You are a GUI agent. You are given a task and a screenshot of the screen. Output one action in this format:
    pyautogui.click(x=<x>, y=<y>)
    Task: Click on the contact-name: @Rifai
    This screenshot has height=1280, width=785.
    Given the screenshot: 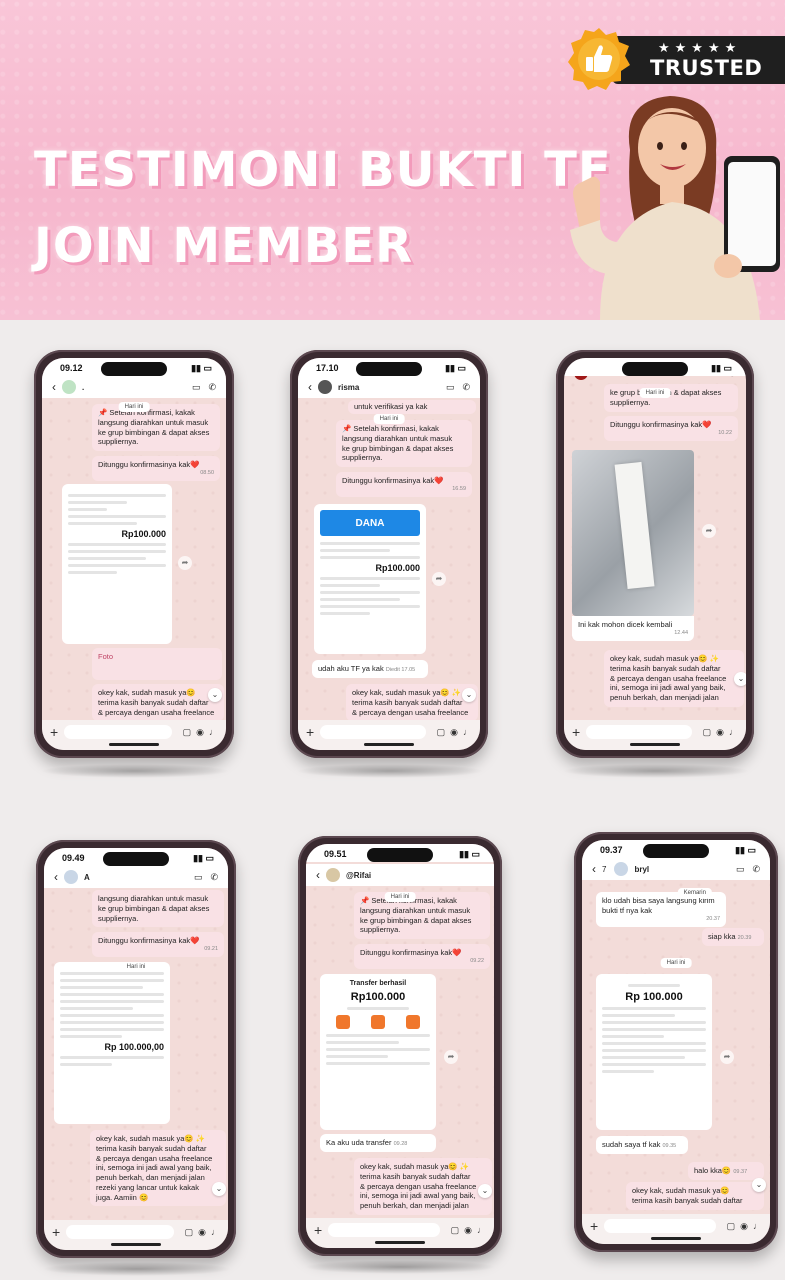 What is the action you would take?
    pyautogui.click(x=415, y=875)
    